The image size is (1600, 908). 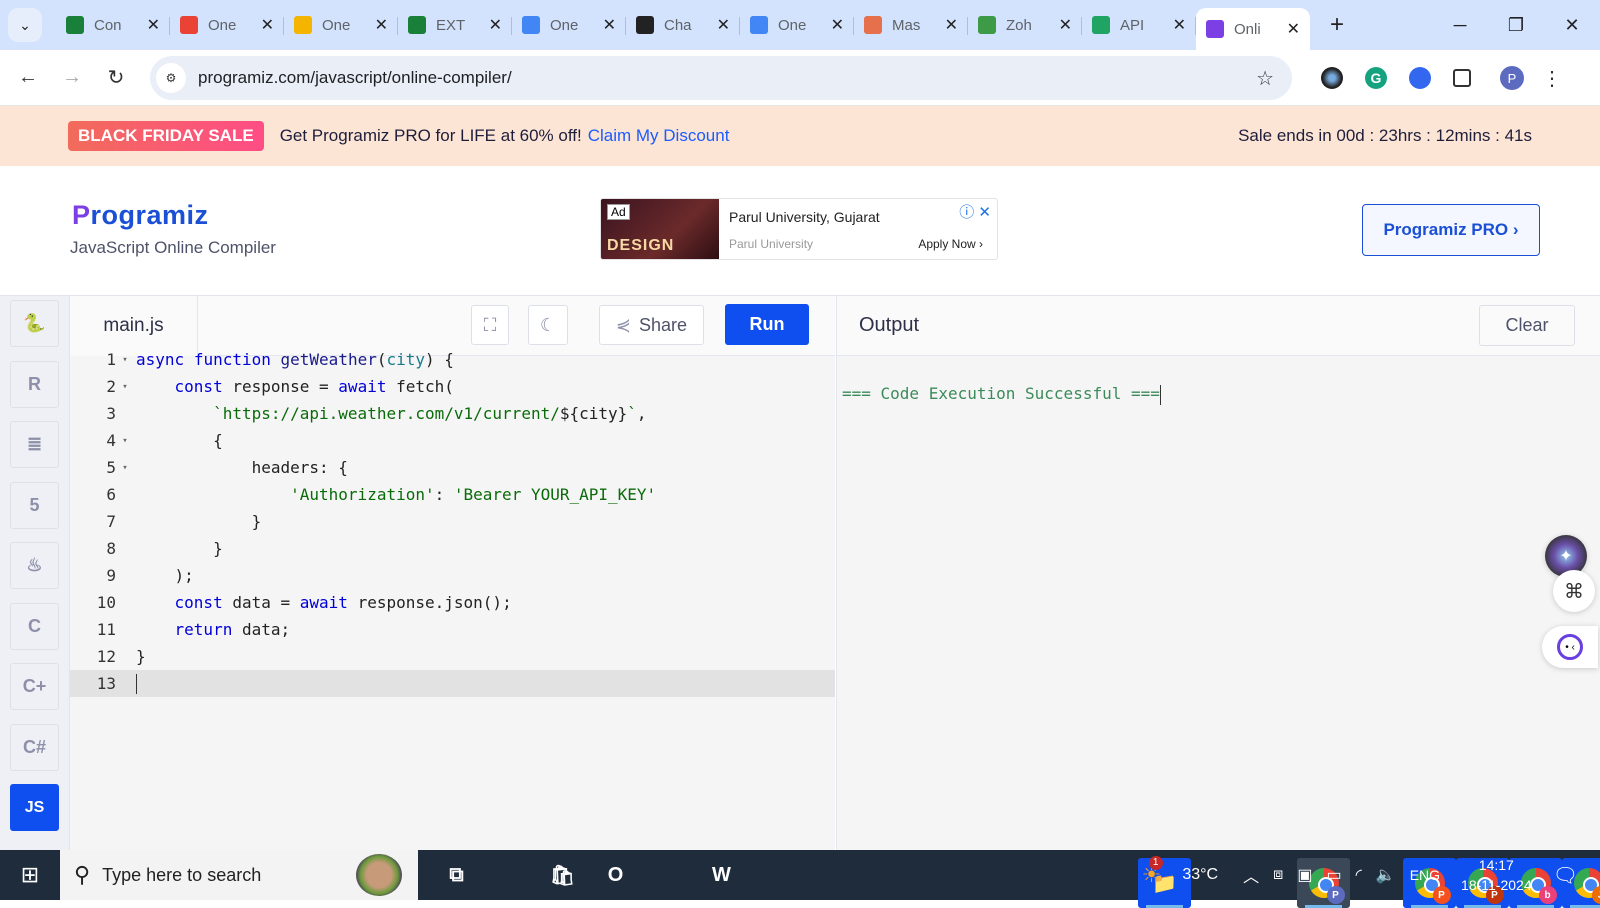 What do you see at coordinates (1139, 25) in the screenshot?
I see `browser-tab: API✕` at bounding box center [1139, 25].